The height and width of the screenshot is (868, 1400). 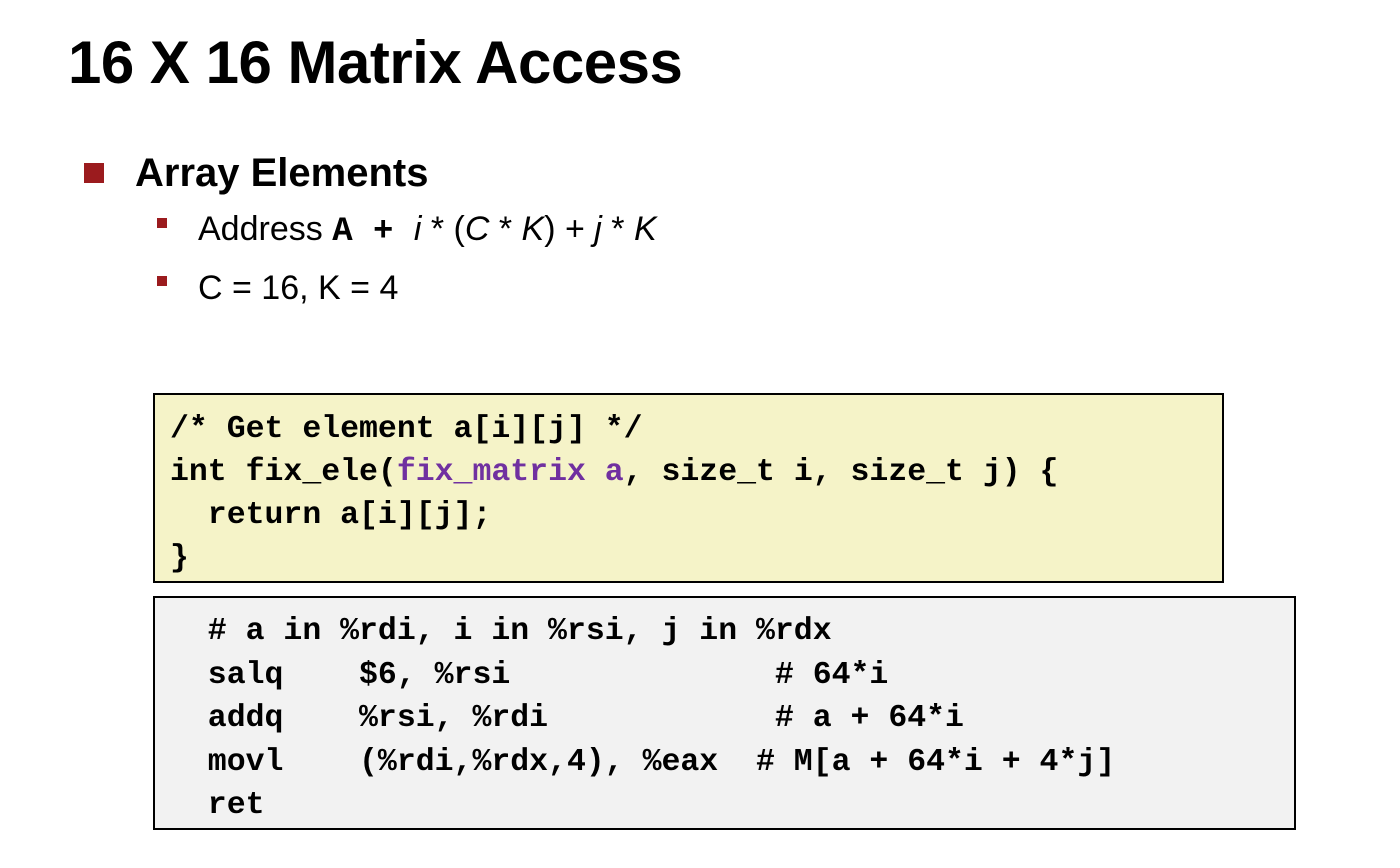 I want to click on bullet-square-icon, so click(x=94, y=173).